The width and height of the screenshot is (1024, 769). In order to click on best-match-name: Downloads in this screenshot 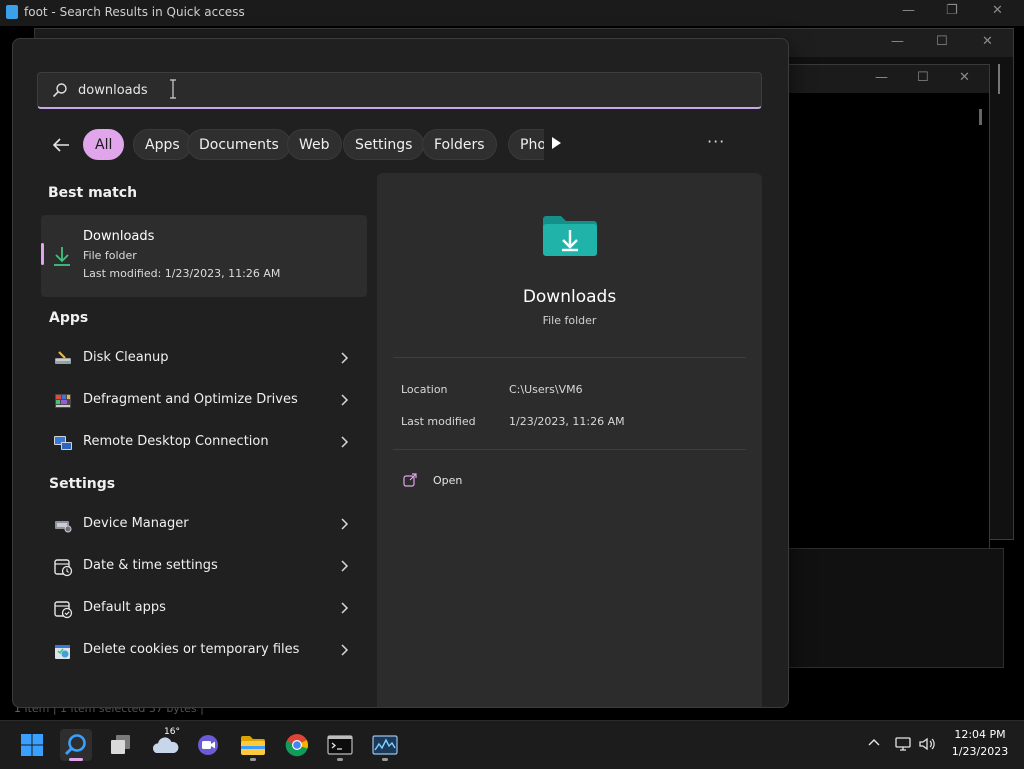, I will do `click(119, 236)`.